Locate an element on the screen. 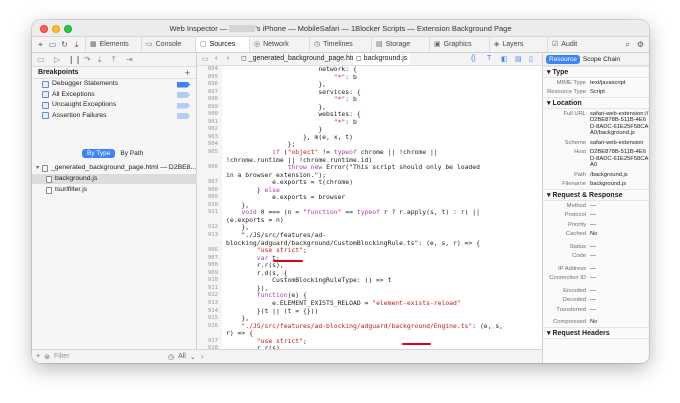 This screenshot has width=680, height=403. download-icon: ⤓ is located at coordinates (76, 44).